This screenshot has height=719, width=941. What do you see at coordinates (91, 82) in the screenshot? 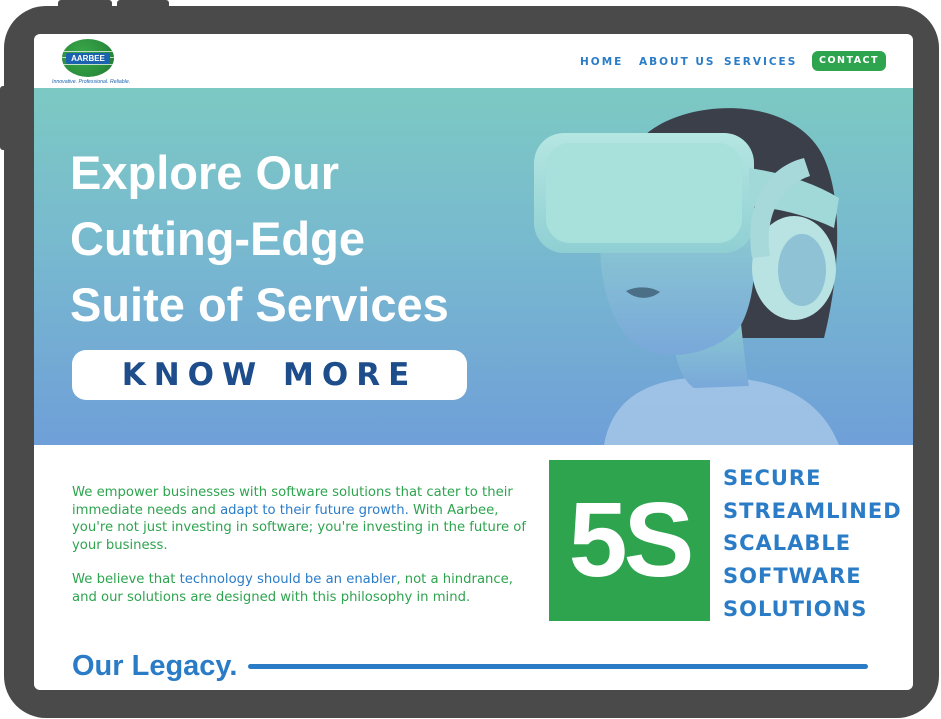
I see `logo-tagline: Innovative. Professional. Reliable.` at bounding box center [91, 82].